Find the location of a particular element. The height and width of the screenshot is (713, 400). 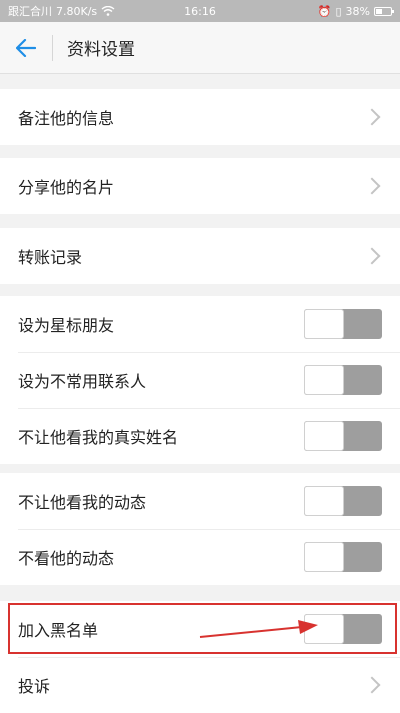

row-label: 投诉 is located at coordinates (34, 686).